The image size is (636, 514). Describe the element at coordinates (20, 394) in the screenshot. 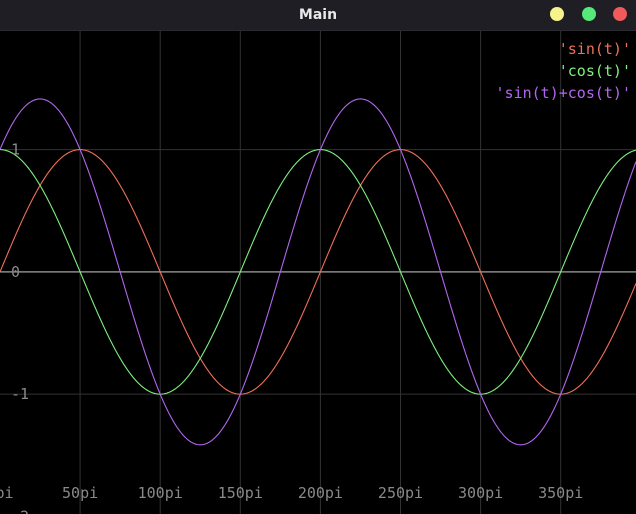

I see `y-tick-label: -1` at that location.